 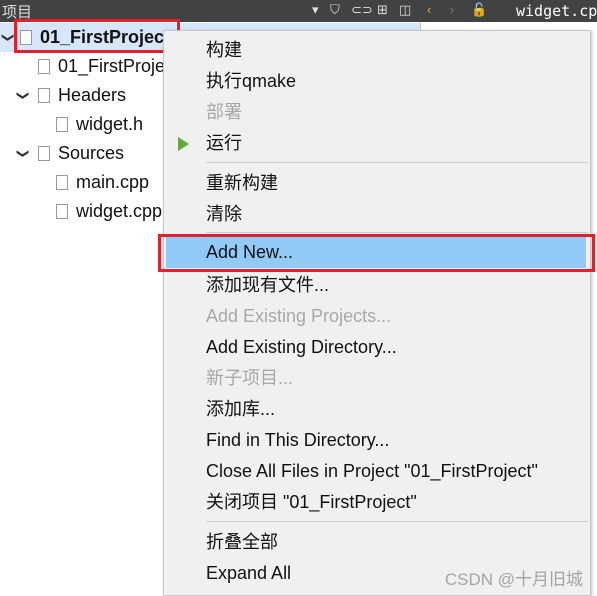 I want to click on back-icon: ‹, so click(x=429, y=9).